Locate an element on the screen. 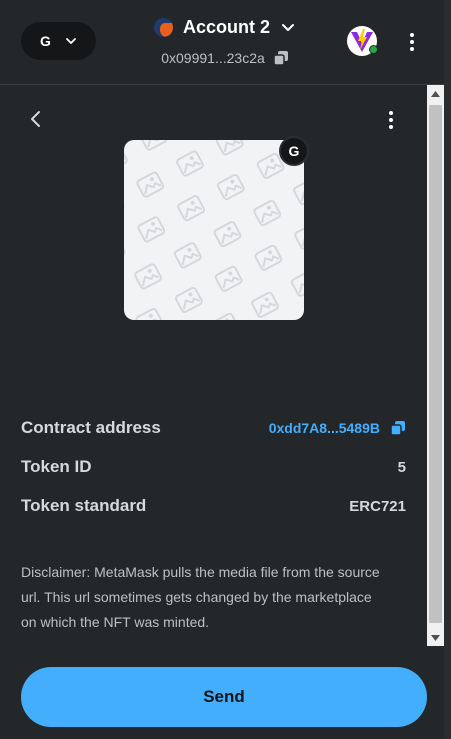  copy-address-button: 0x09991...23c2a is located at coordinates (225, 58).